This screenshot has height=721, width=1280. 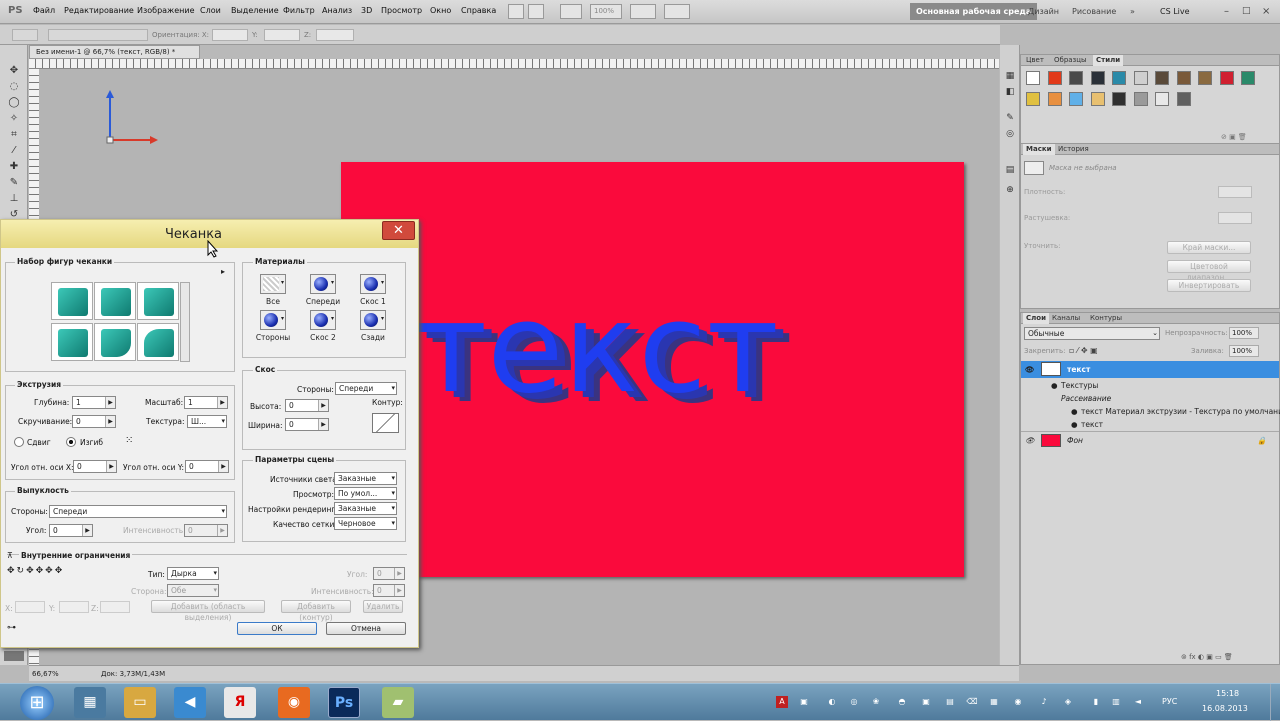 What do you see at coordinates (140, 702) in the screenshot?
I see `explorer-icon: ▭` at bounding box center [140, 702].